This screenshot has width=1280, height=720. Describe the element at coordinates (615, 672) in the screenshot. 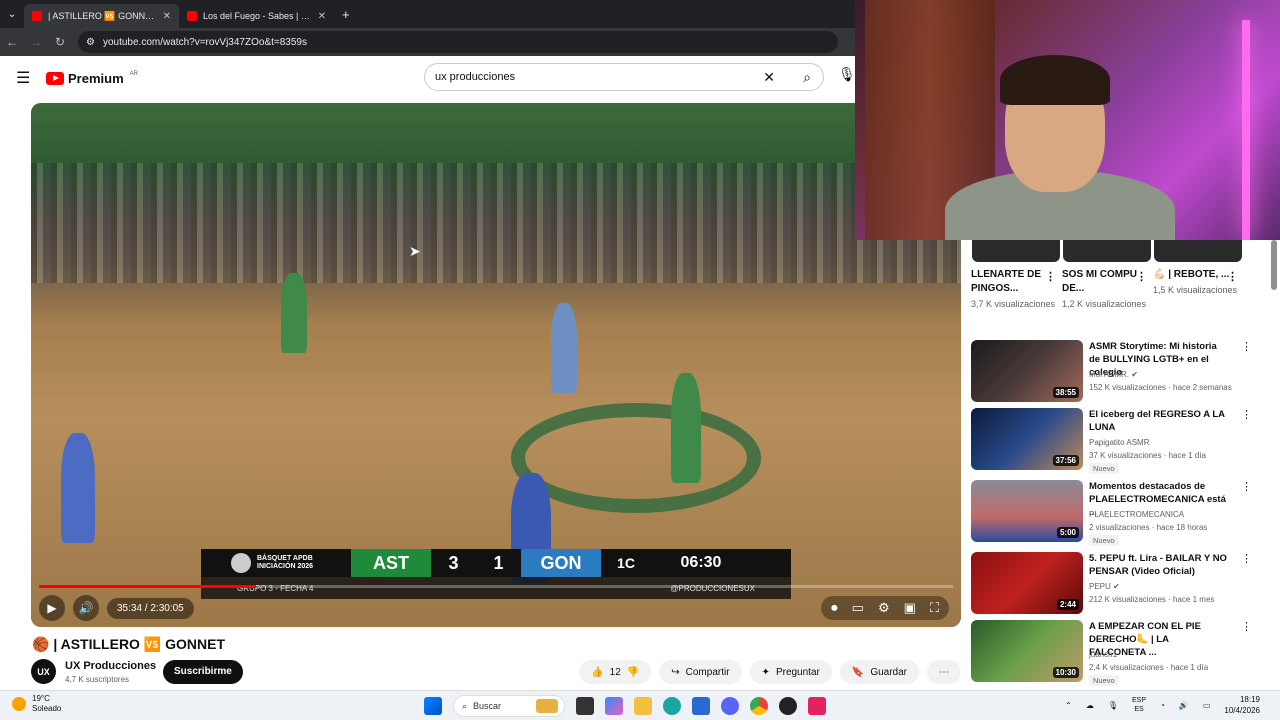

I see `like-dislike-button: 👍 12 👎` at that location.